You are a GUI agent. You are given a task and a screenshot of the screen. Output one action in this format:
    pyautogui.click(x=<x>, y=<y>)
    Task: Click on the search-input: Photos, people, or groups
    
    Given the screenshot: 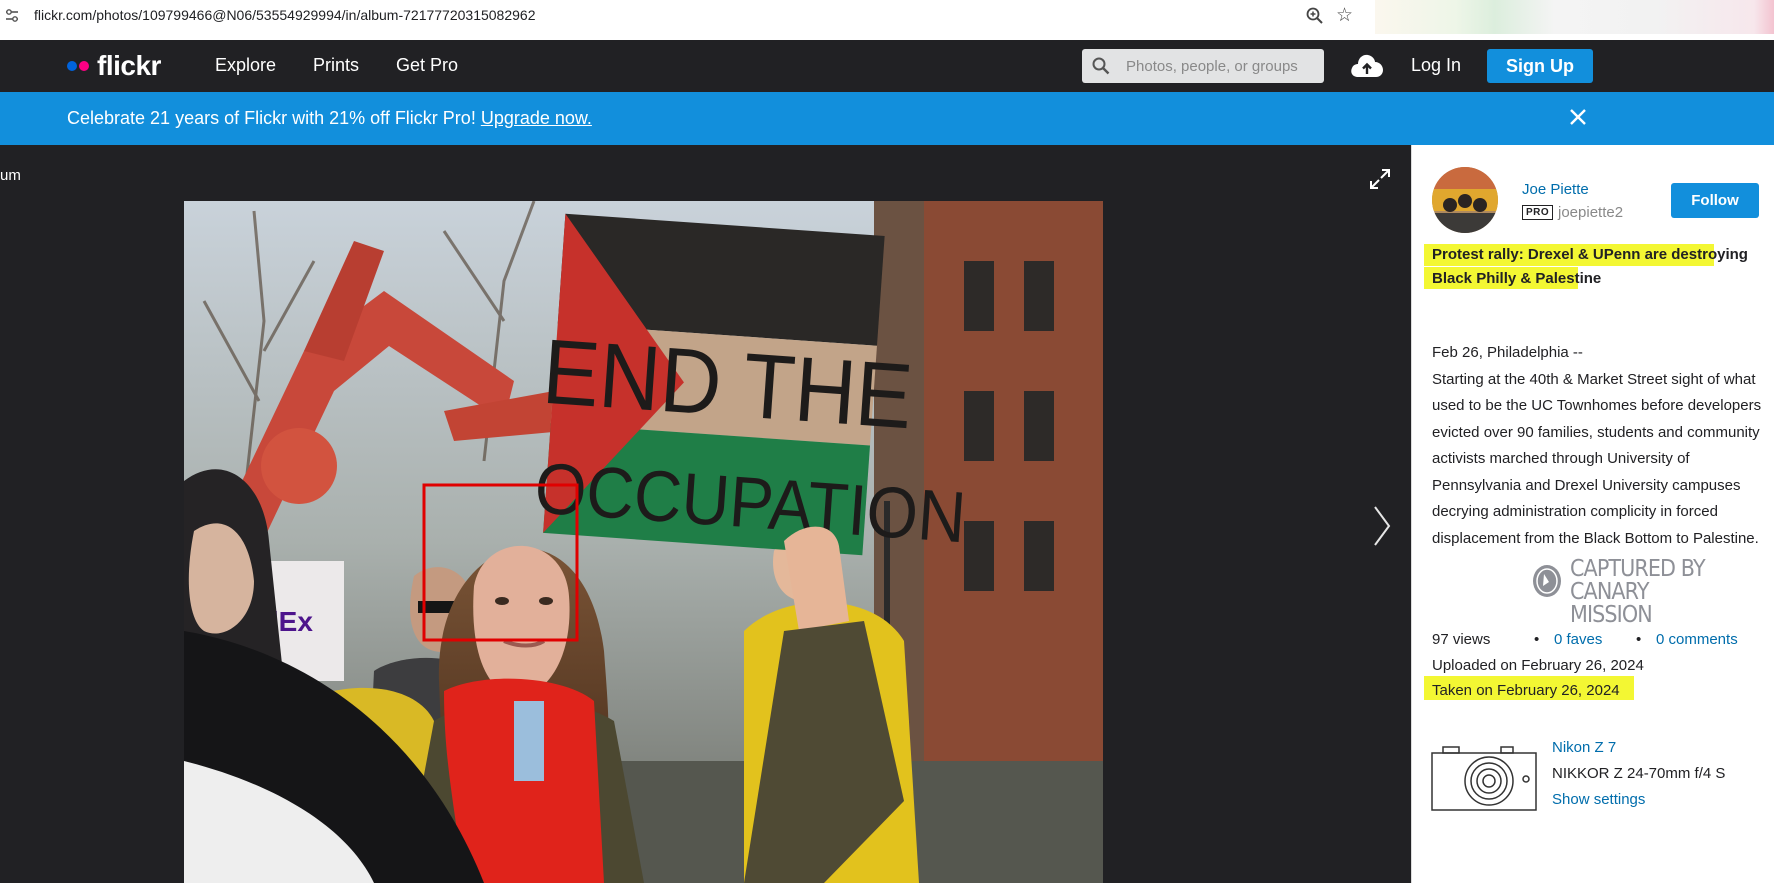 What is the action you would take?
    pyautogui.click(x=1203, y=66)
    